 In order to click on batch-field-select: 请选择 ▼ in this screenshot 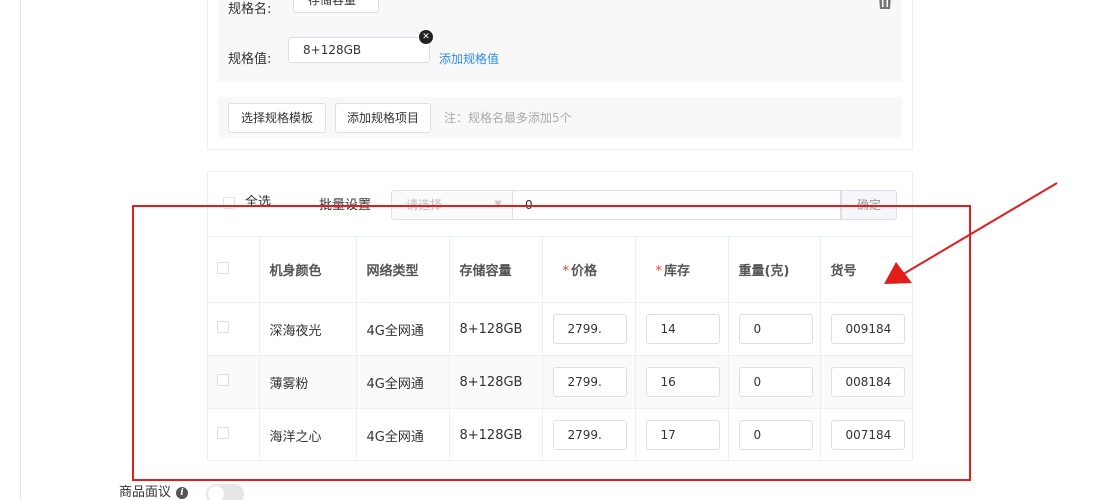, I will do `click(451, 205)`.